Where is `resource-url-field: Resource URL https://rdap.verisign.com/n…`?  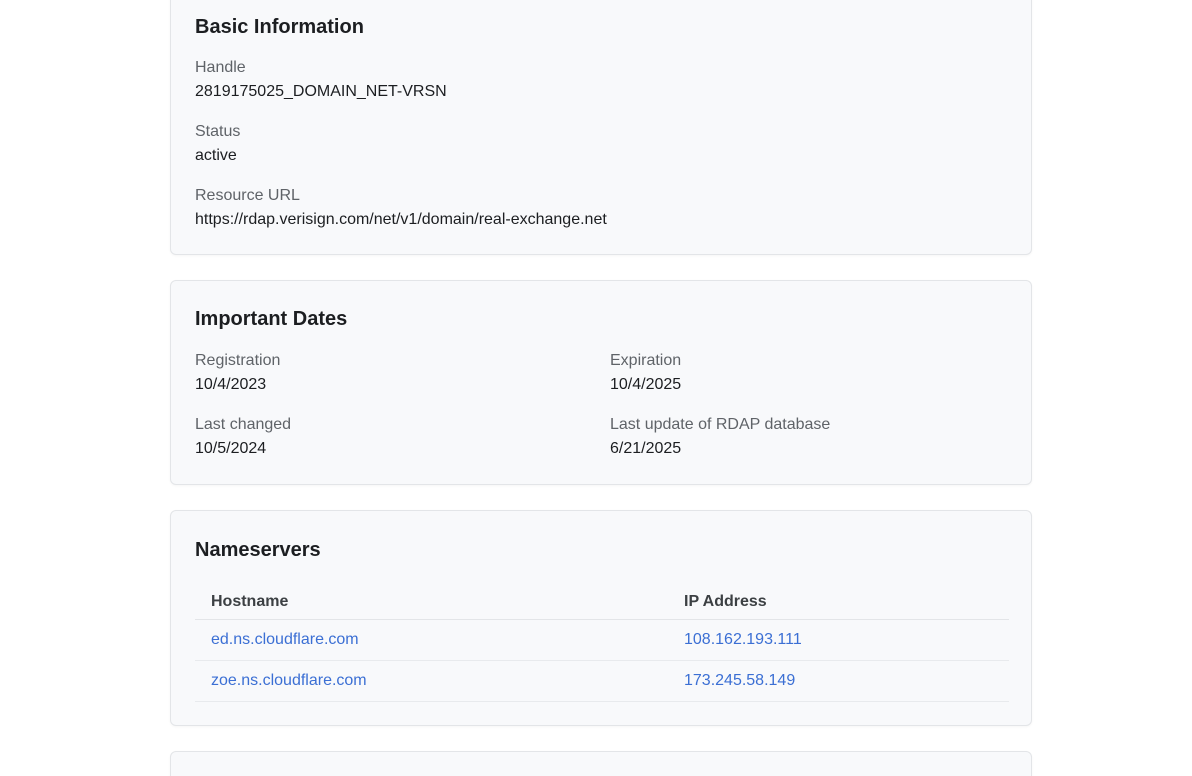 resource-url-field: Resource URL https://rdap.verisign.com/n… is located at coordinates (401, 208).